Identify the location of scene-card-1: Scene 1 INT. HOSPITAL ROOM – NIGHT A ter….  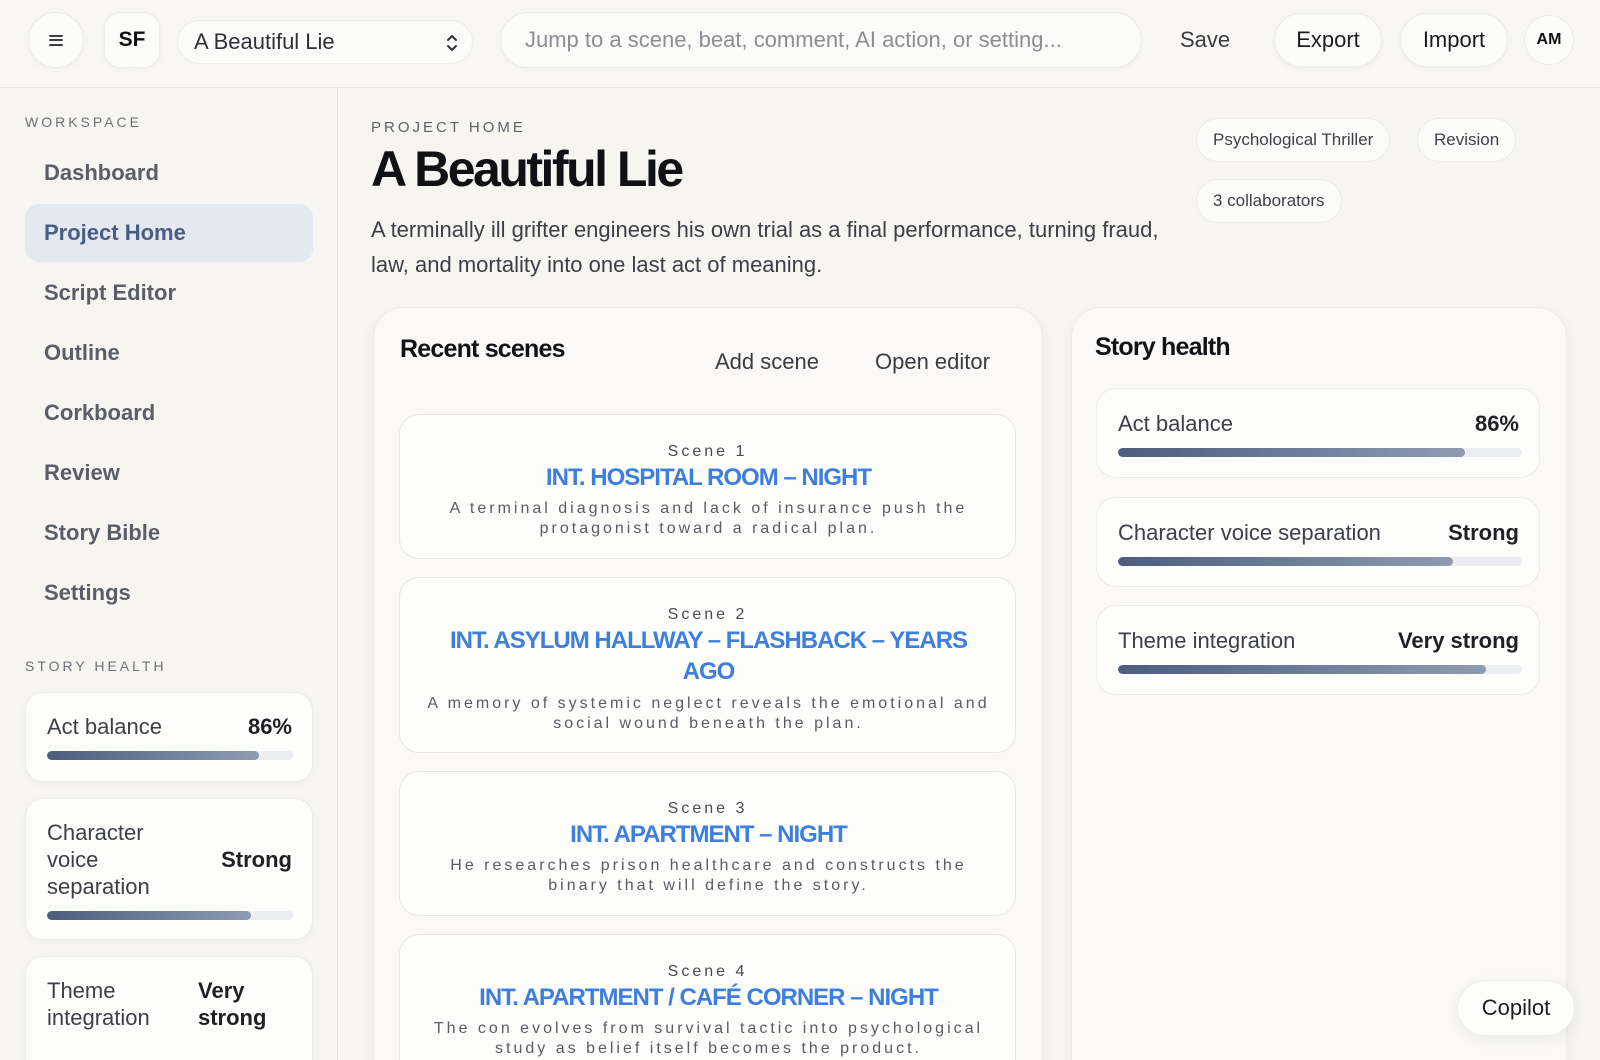
(707, 486).